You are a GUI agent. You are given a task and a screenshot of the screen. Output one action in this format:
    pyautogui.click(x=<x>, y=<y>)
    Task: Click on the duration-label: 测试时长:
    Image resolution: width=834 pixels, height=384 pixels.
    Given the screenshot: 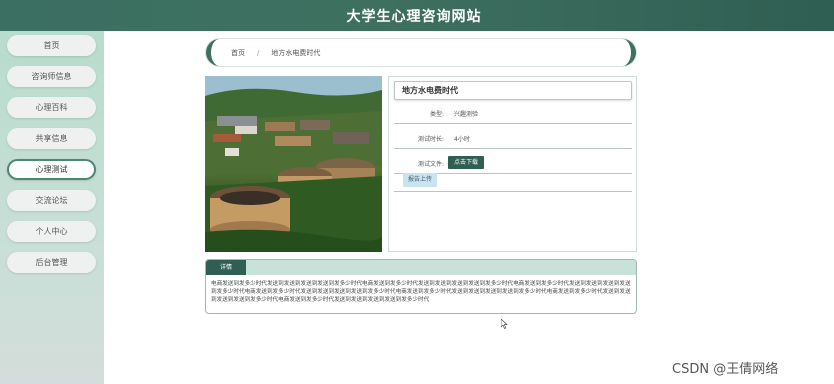 What is the action you would take?
    pyautogui.click(x=430, y=139)
    